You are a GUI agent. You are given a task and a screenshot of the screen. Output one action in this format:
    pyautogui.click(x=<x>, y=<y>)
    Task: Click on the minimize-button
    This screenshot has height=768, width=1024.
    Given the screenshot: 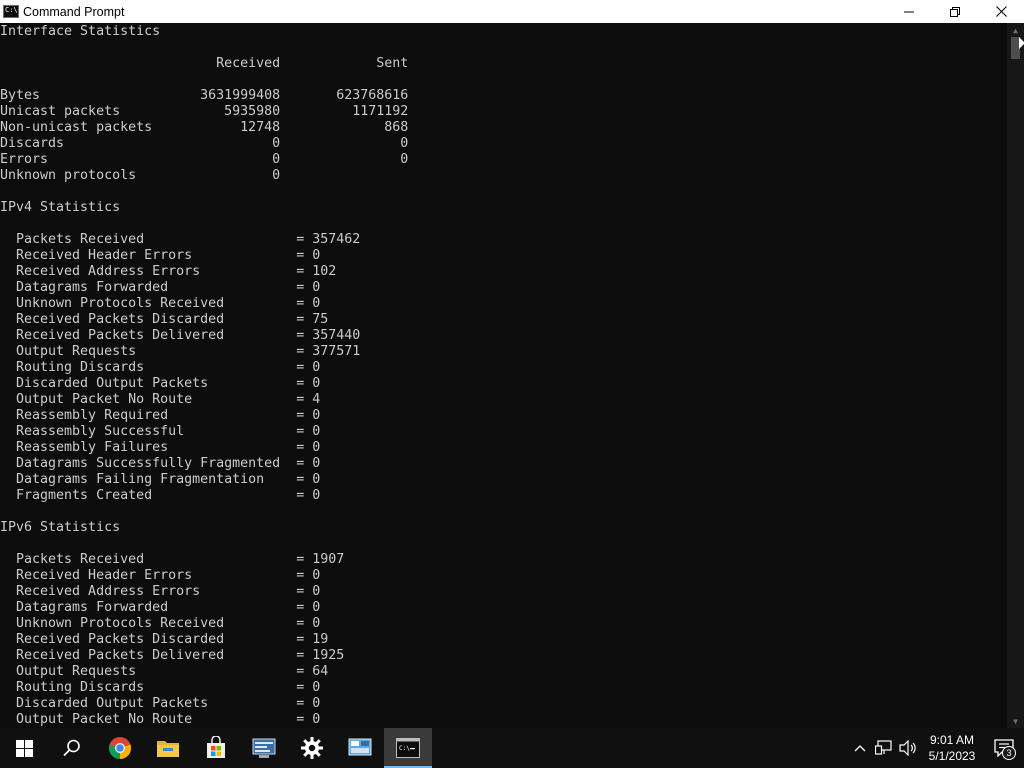 What is the action you would take?
    pyautogui.click(x=909, y=11)
    